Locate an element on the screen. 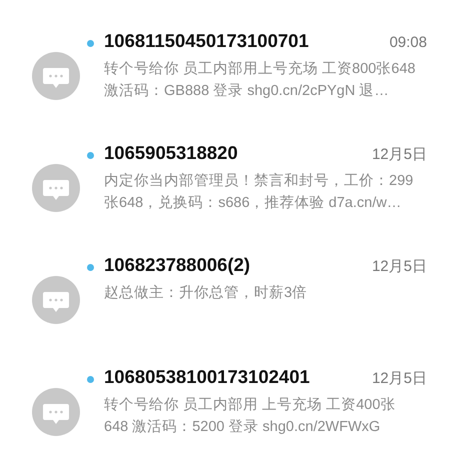 The image size is (460, 460). message-preview: 转个号给你 员工内部用 上号充场 工资400张 is located at coordinates (250, 405).